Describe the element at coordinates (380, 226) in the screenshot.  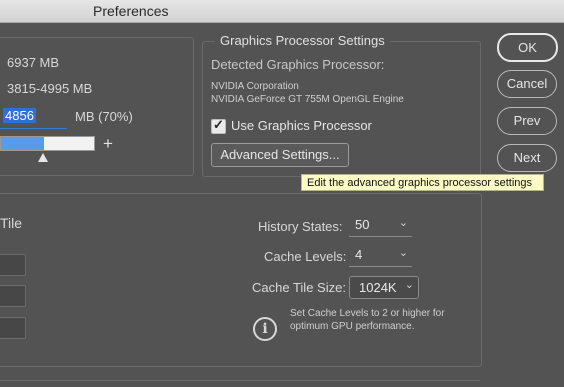
I see `history-states-select: 50 ⌄` at that location.